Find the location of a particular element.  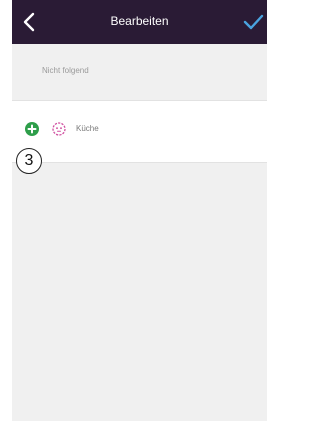

section-label-not-following: Nicht folgend is located at coordinates (65, 70).